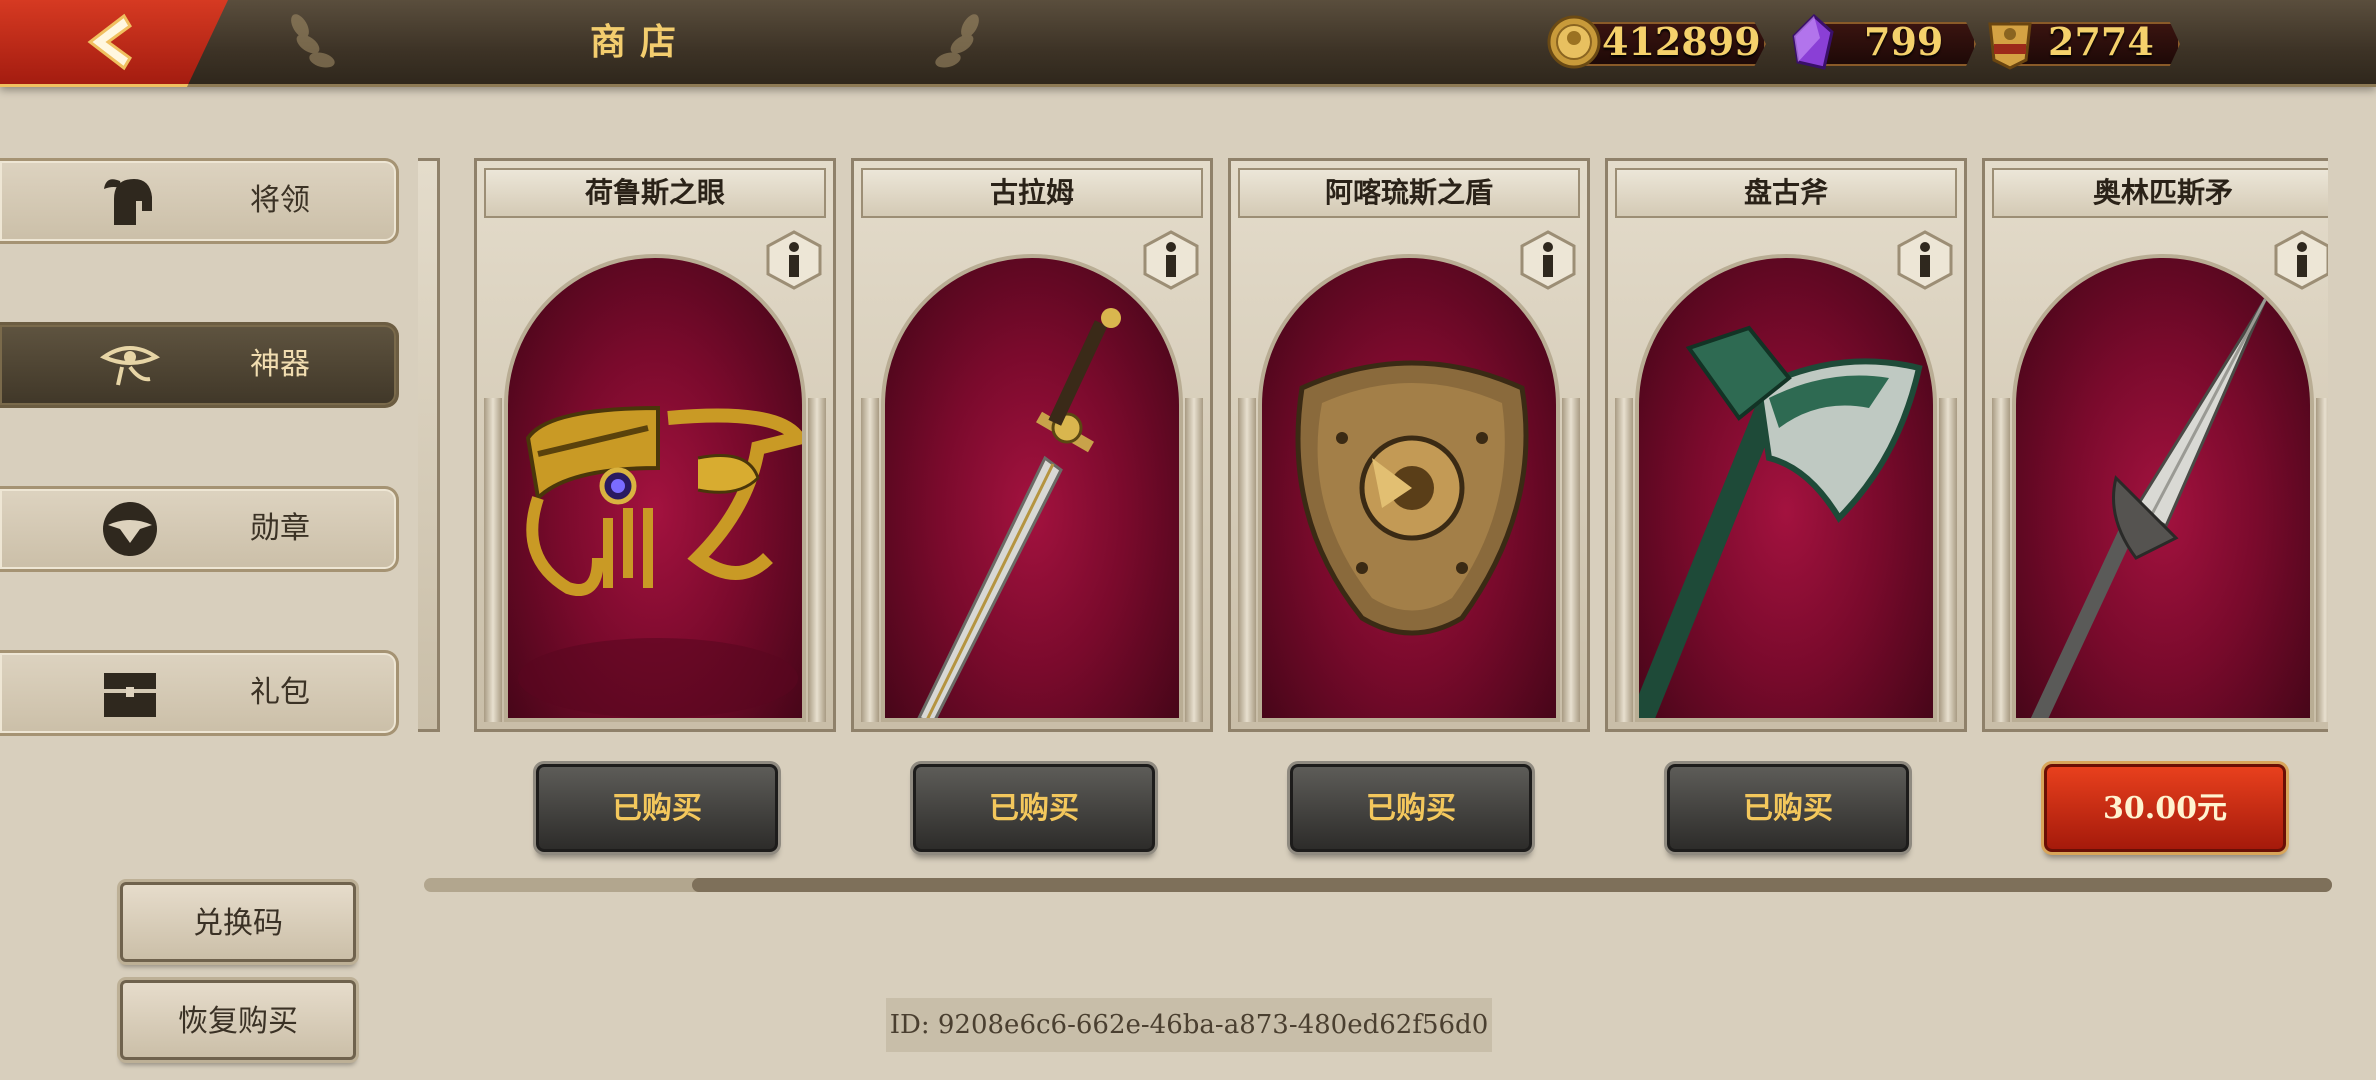 The width and height of the screenshot is (2376, 1080). I want to click on treasure-chest-icon, so click(130, 695).